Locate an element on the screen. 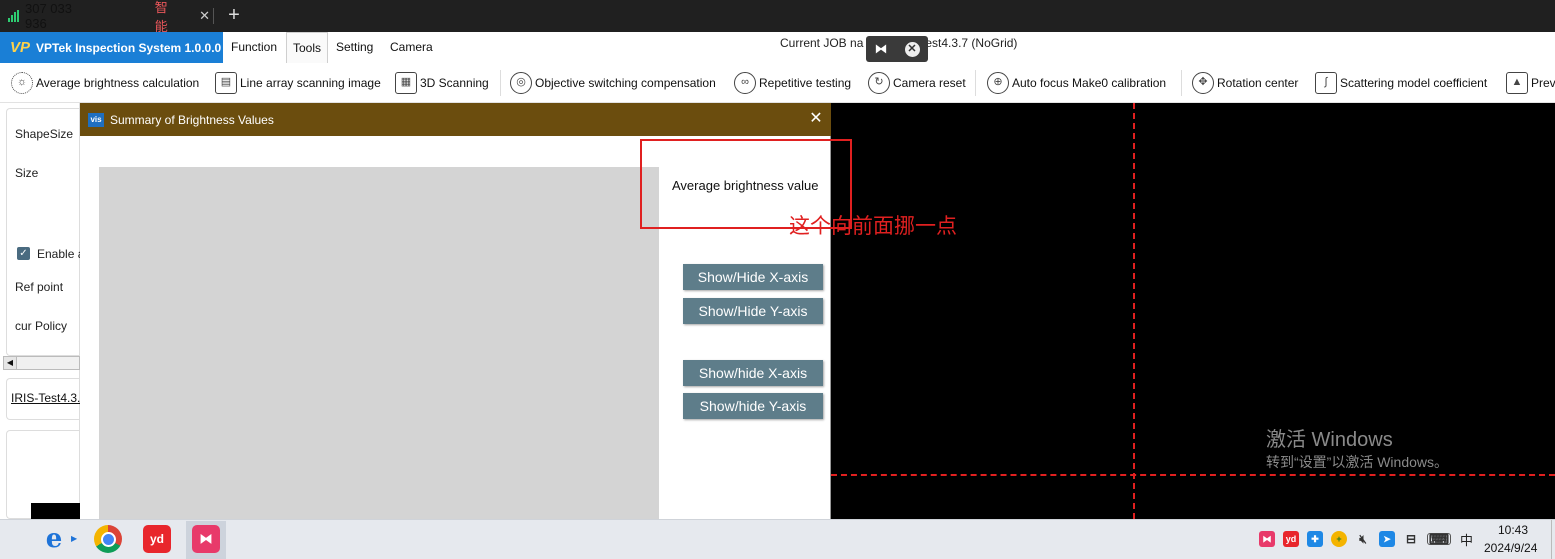  close-tab-icon: ✕ is located at coordinates (204, 16).